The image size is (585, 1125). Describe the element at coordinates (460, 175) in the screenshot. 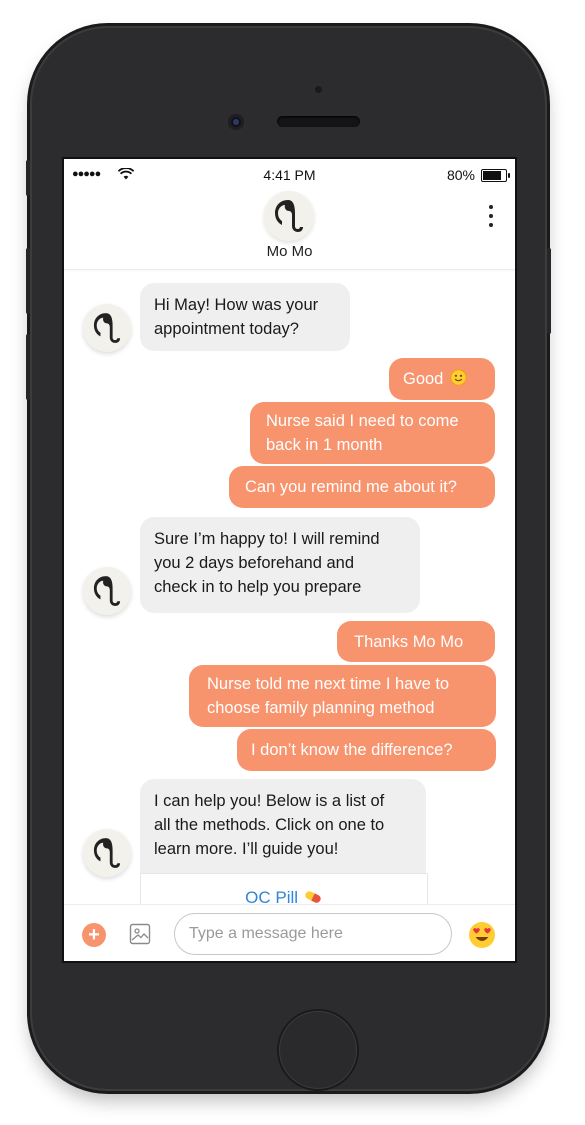

I see `battery-percentage: 80%` at that location.